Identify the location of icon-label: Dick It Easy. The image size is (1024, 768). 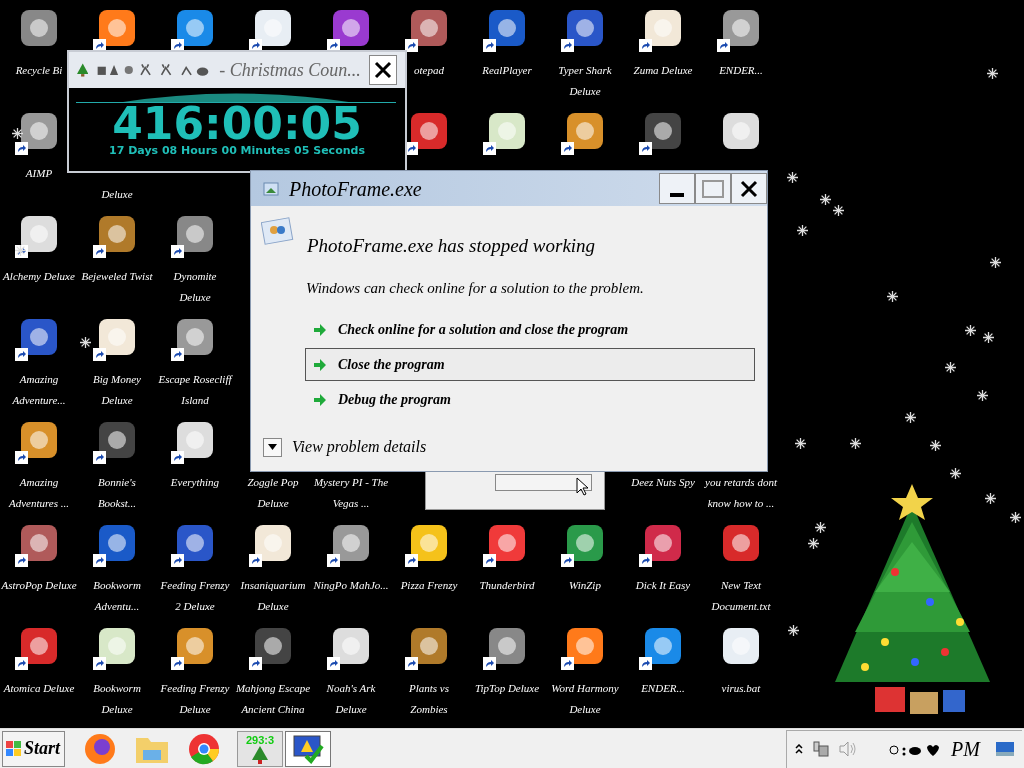
(663, 585).